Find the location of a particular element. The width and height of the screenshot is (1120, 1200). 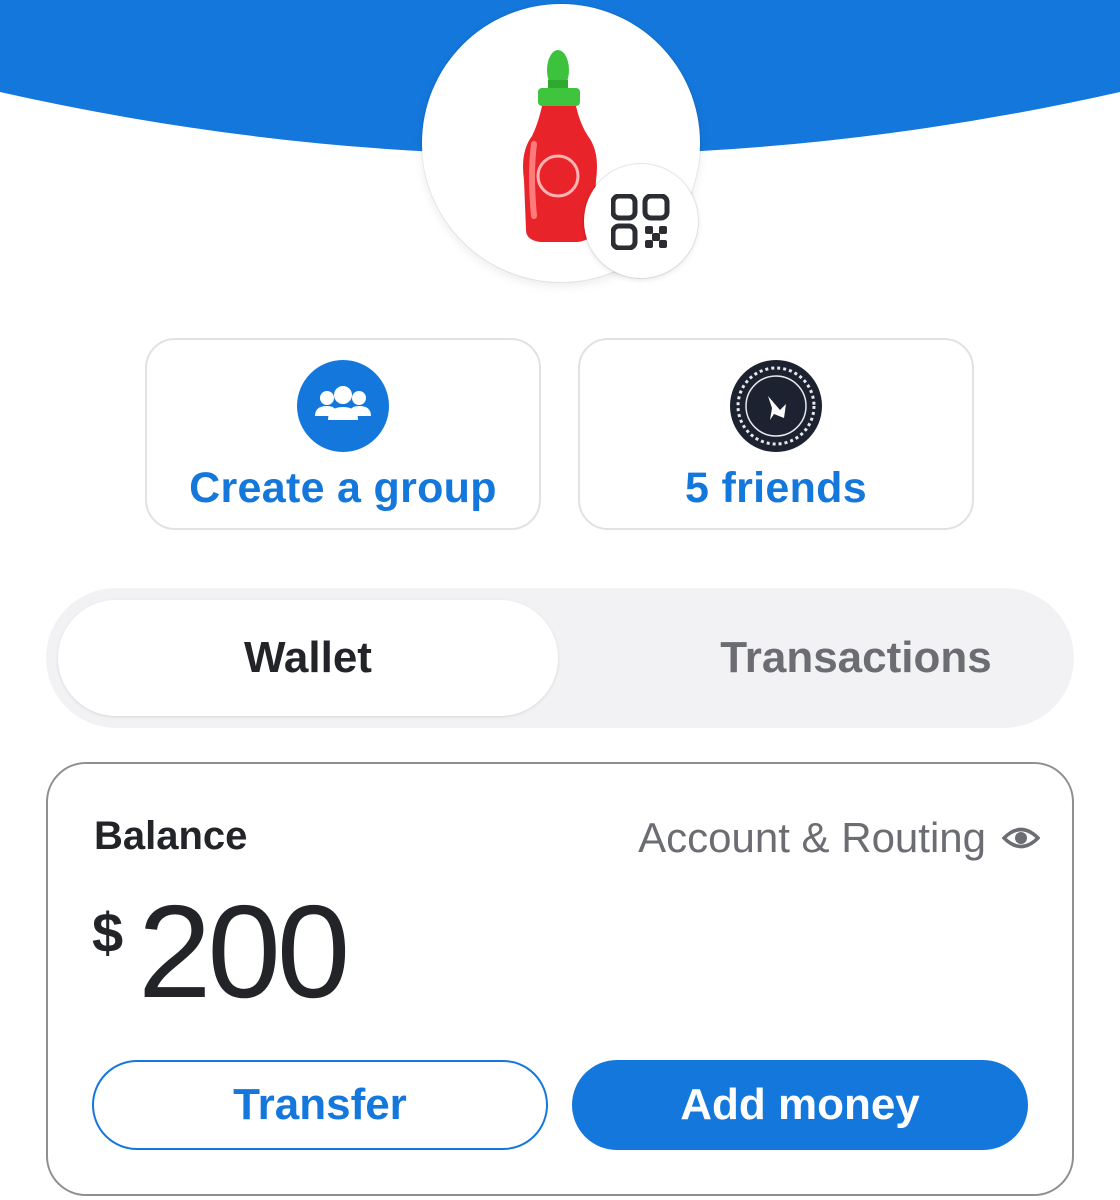

transfer-button: Transfer is located at coordinates (320, 1105).